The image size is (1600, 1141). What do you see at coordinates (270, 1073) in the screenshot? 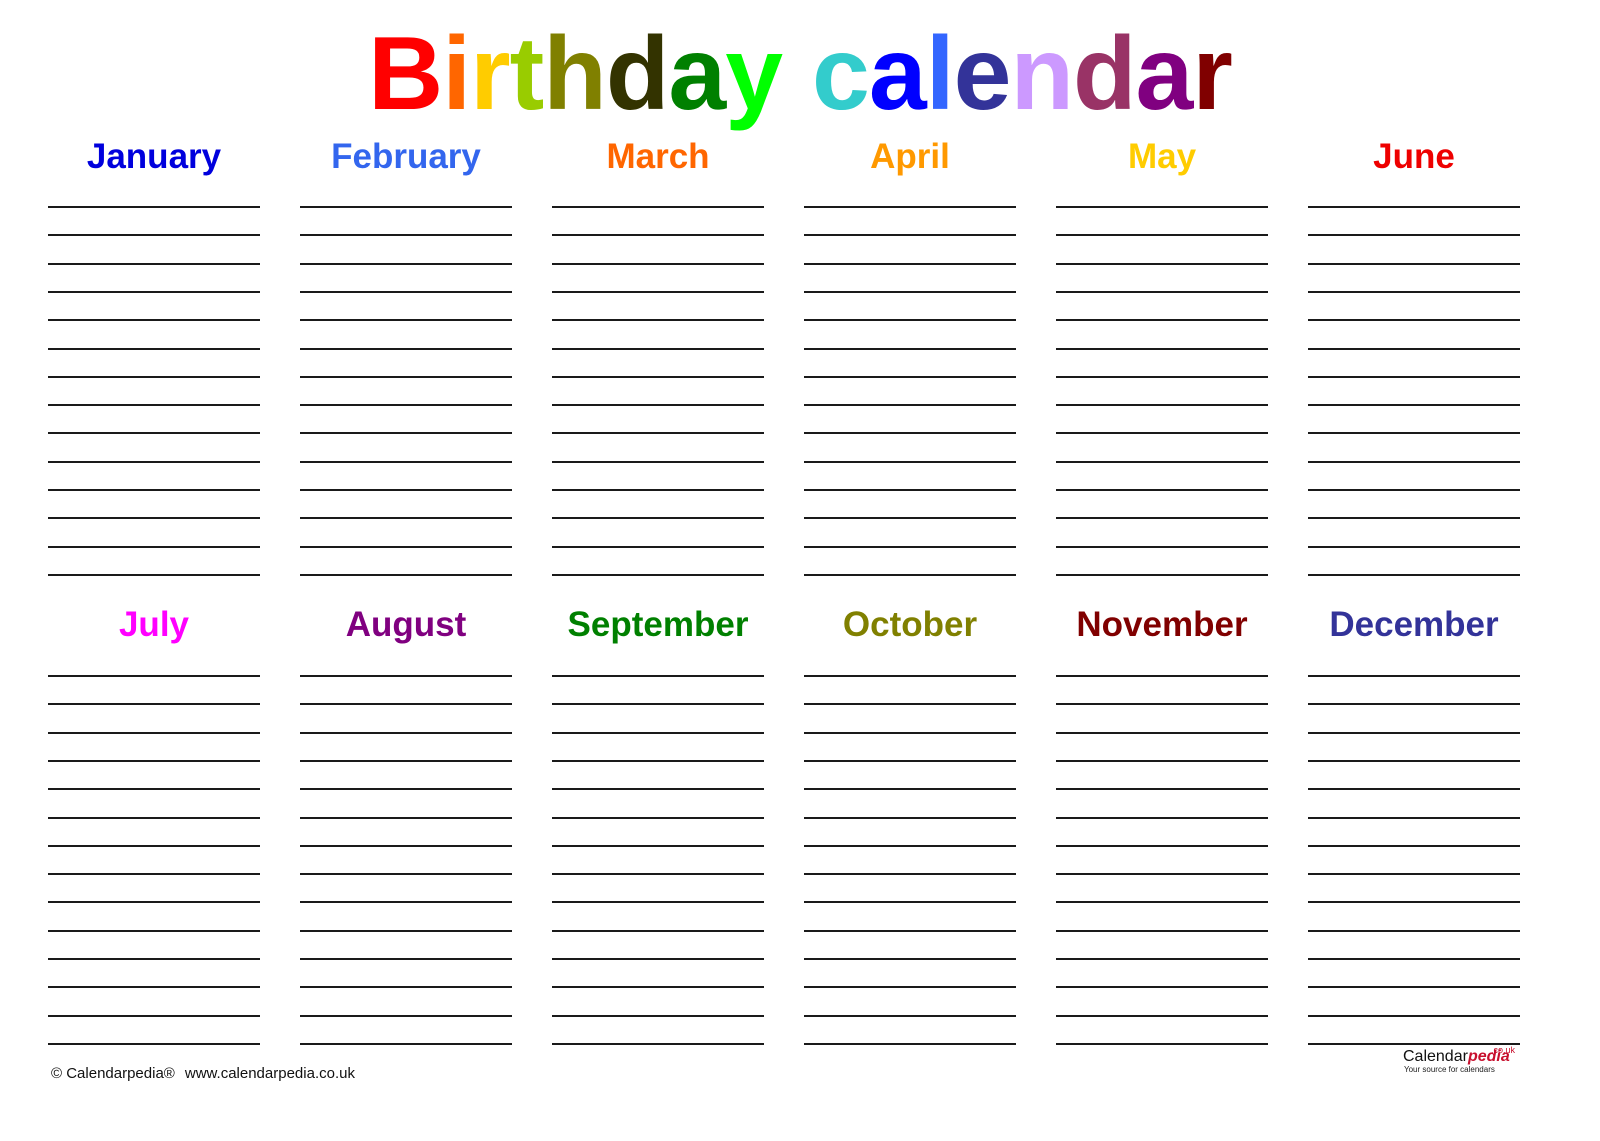
I see `website-link: www.calendarpedia.co.uk` at bounding box center [270, 1073].